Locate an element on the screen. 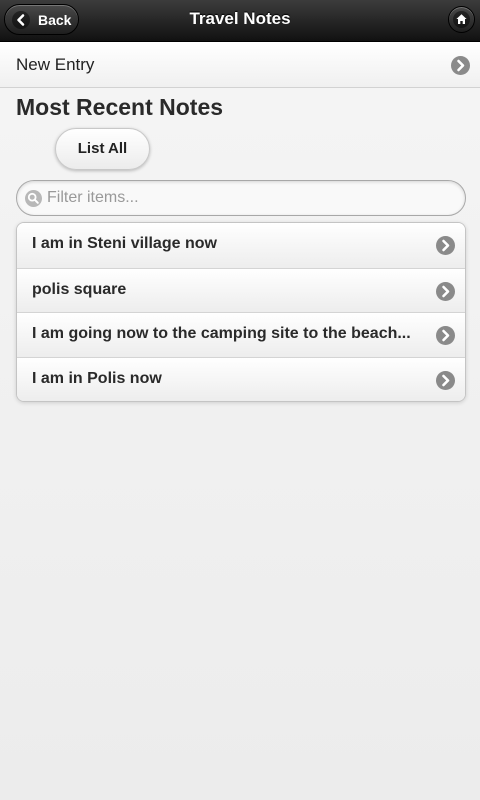  new-entry-row: New Entry is located at coordinates (240, 65).